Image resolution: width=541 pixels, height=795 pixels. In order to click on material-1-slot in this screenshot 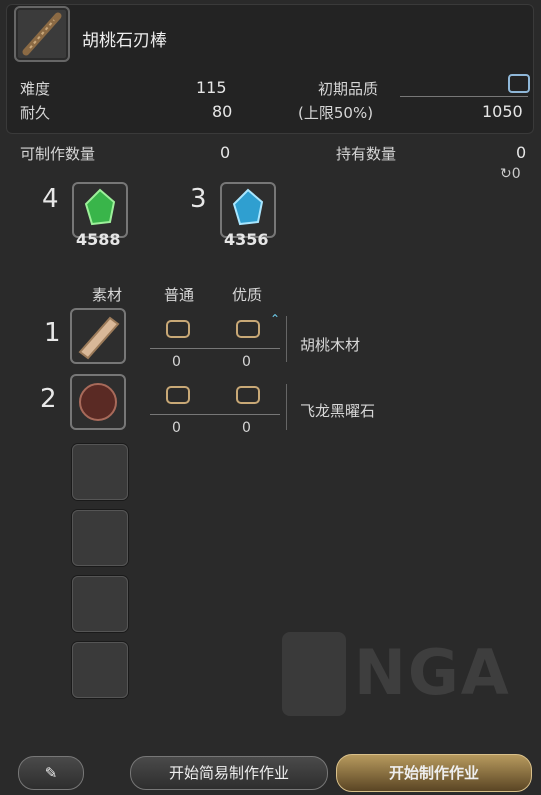, I will do `click(98, 336)`.